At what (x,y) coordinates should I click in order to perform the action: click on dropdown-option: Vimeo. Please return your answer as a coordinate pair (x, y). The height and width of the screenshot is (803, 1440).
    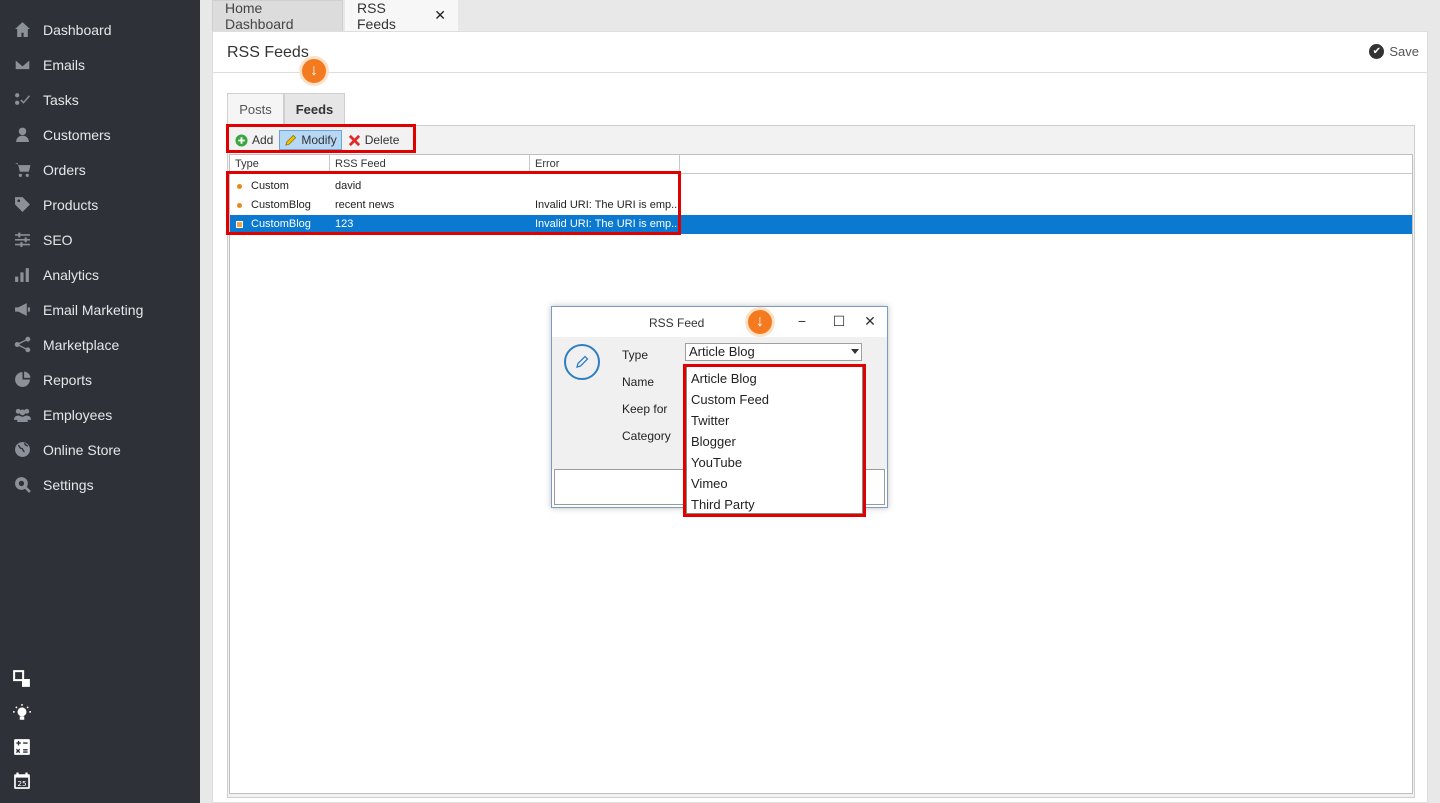
    Looking at the image, I should click on (709, 483).